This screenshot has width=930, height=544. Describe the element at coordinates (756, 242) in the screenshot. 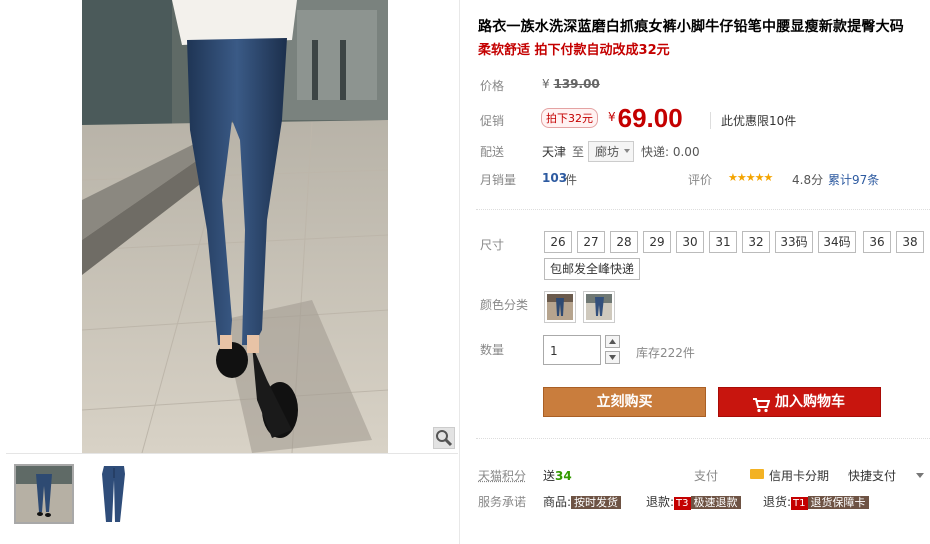

I see `size-option: 32` at that location.